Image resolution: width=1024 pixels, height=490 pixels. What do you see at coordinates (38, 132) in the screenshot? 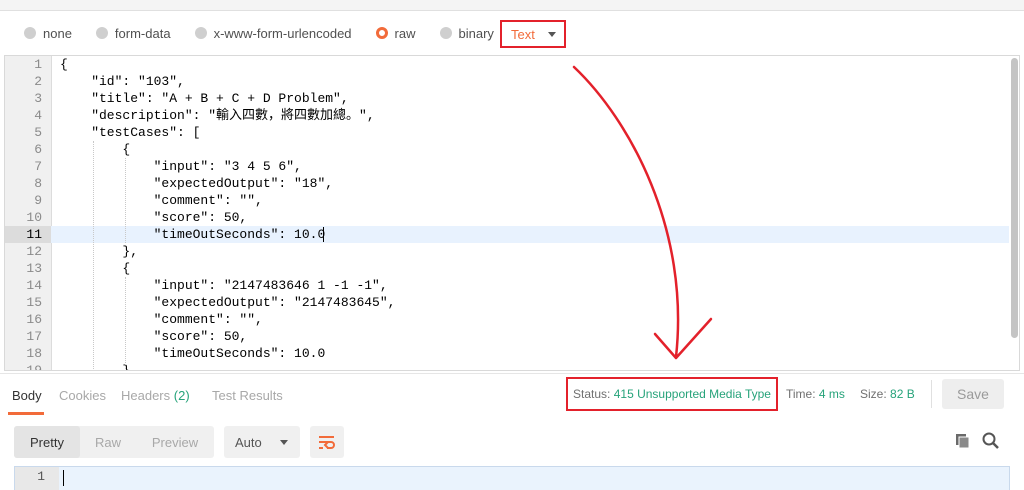
I see `line-number: 5` at bounding box center [38, 132].